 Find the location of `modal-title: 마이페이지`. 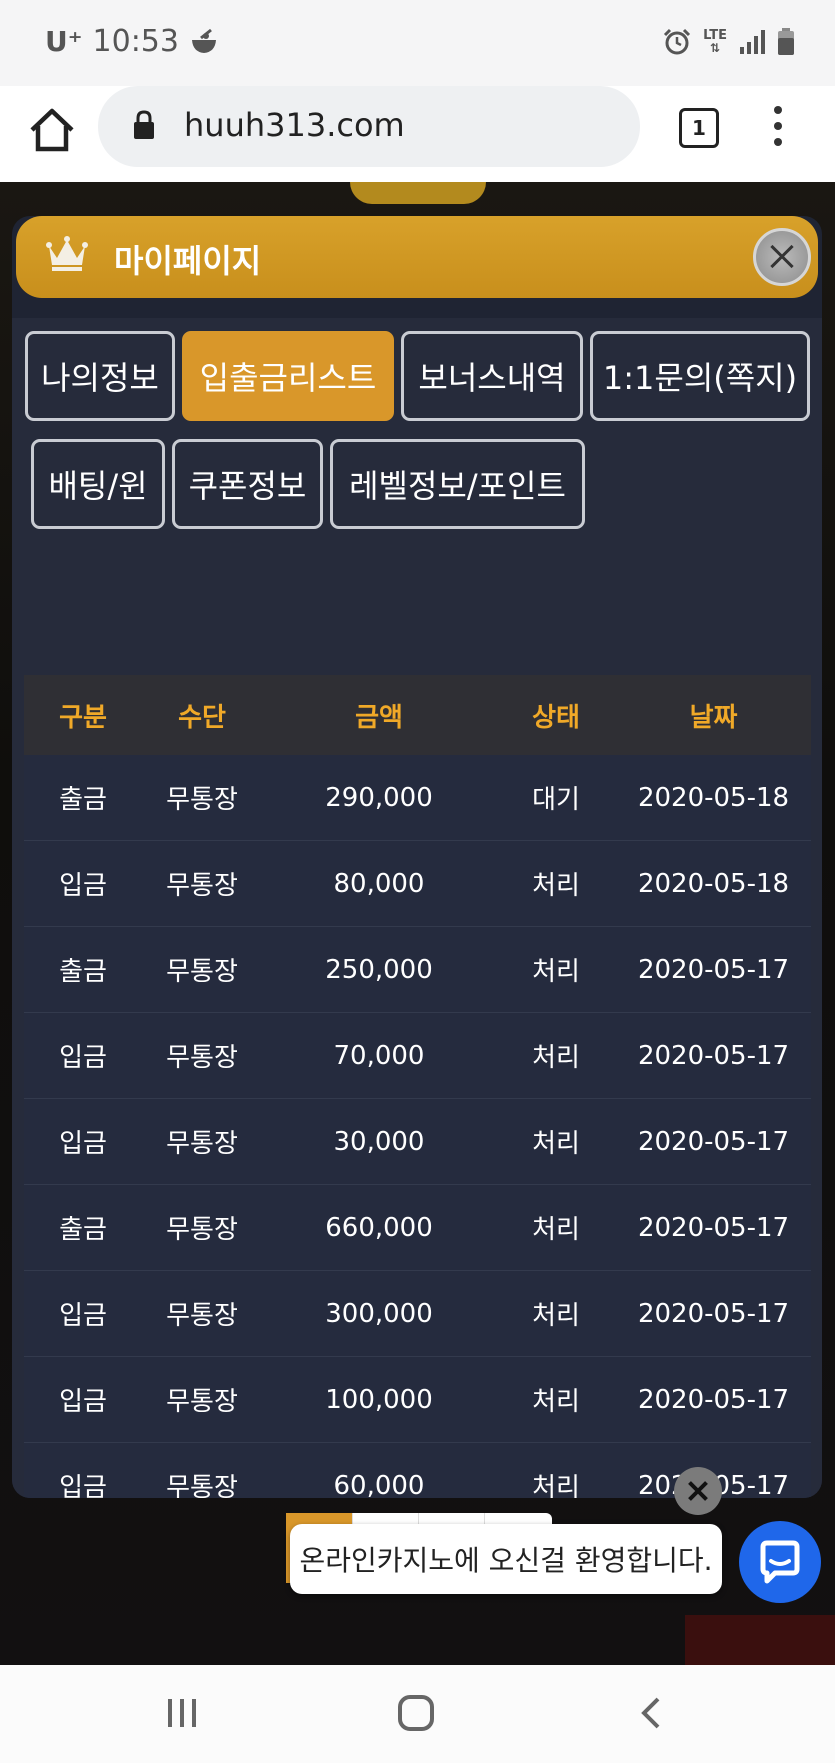

modal-title: 마이페이지 is located at coordinates (188, 261).